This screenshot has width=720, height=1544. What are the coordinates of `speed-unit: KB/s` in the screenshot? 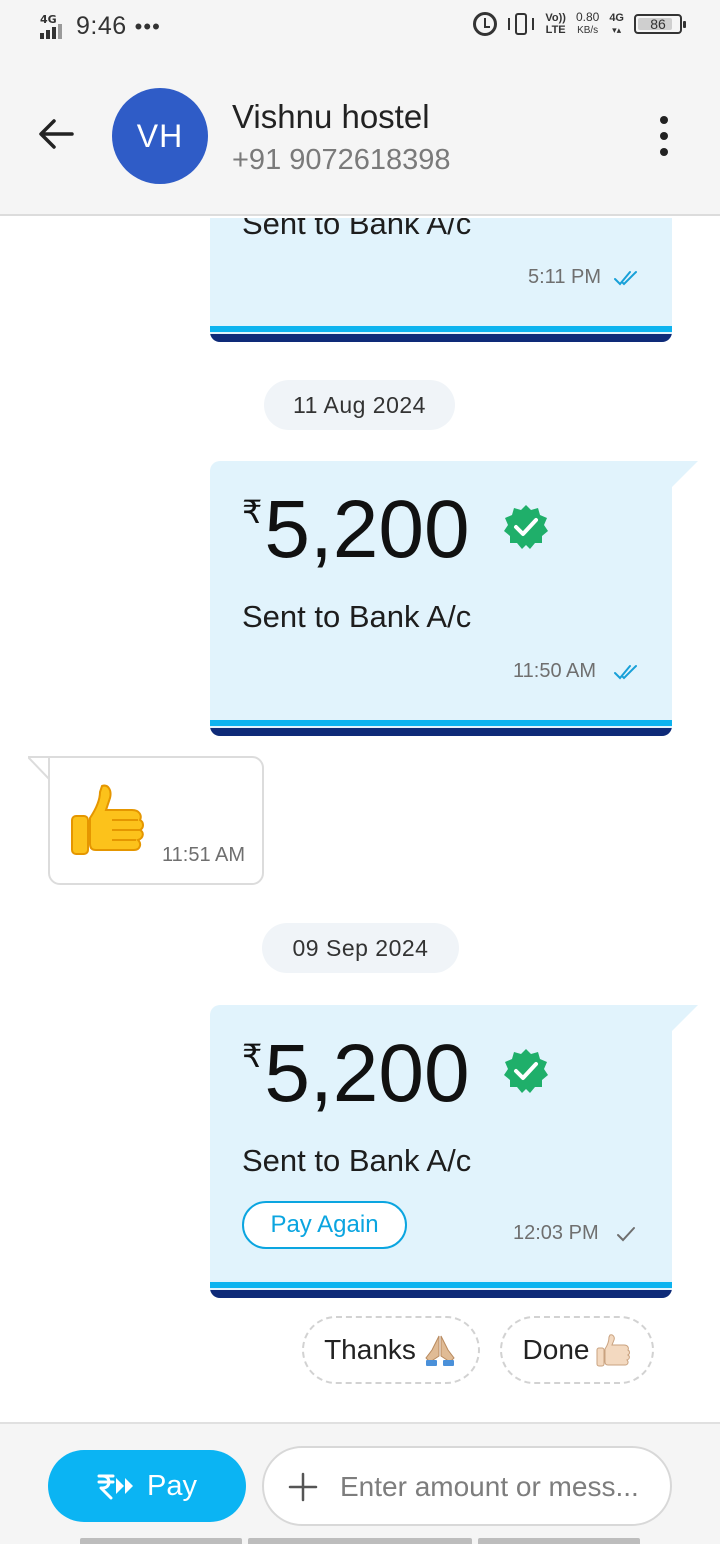 It's located at (588, 30).